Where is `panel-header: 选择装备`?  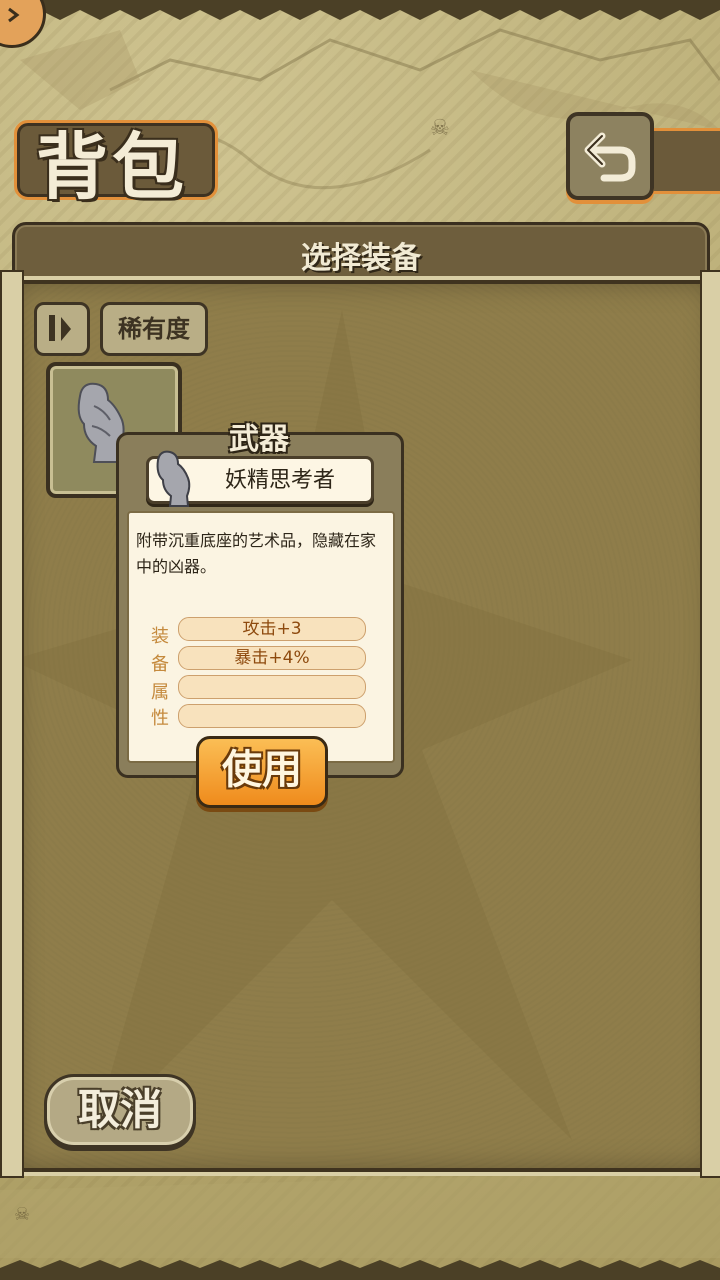 panel-header: 选择装备 is located at coordinates (361, 253).